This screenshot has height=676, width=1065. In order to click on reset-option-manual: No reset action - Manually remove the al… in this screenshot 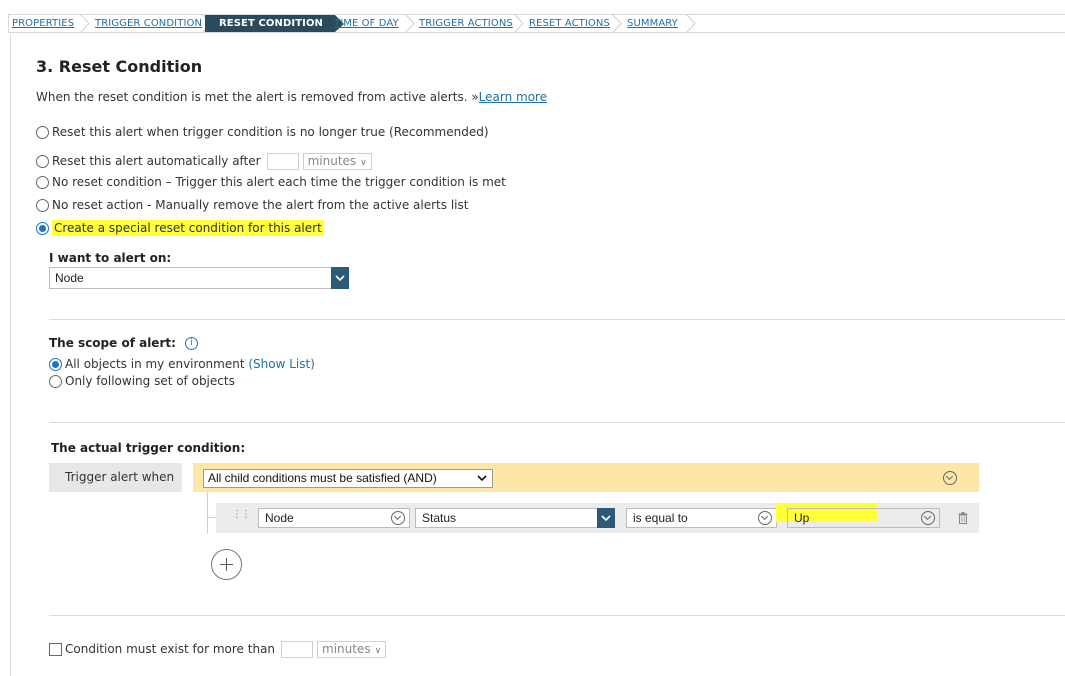, I will do `click(252, 205)`.